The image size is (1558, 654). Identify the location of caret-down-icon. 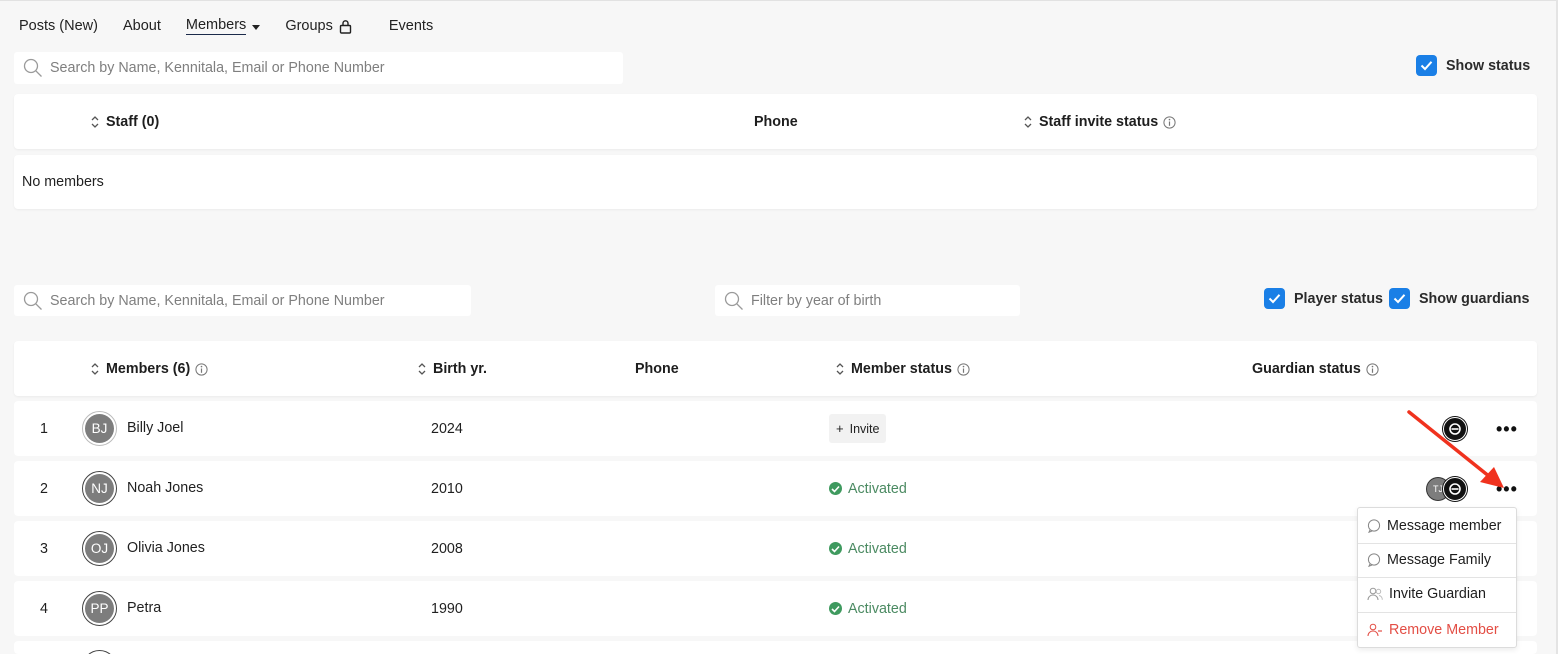
(256, 27).